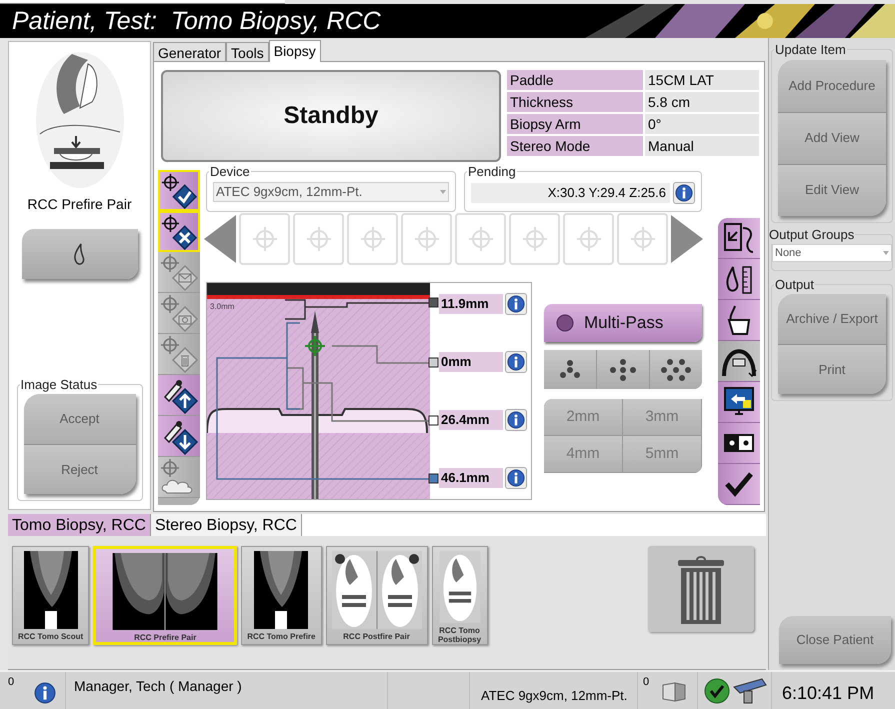 This screenshot has height=709, width=895. I want to click on tab: Tools, so click(247, 51).